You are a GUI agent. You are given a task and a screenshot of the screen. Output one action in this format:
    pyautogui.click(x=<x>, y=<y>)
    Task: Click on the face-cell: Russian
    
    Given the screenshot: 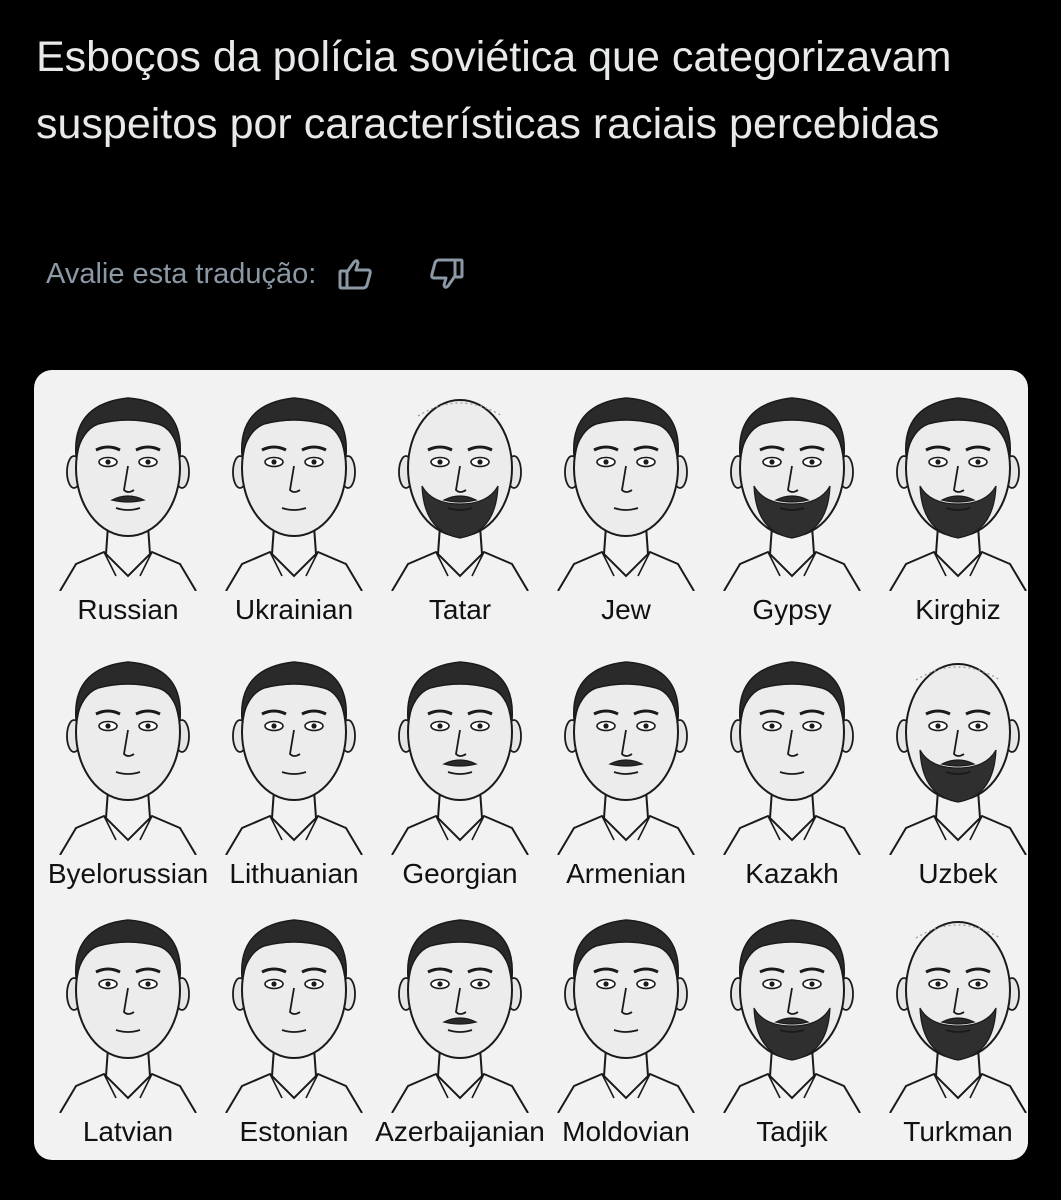 What is the action you would take?
    pyautogui.click(x=128, y=503)
    